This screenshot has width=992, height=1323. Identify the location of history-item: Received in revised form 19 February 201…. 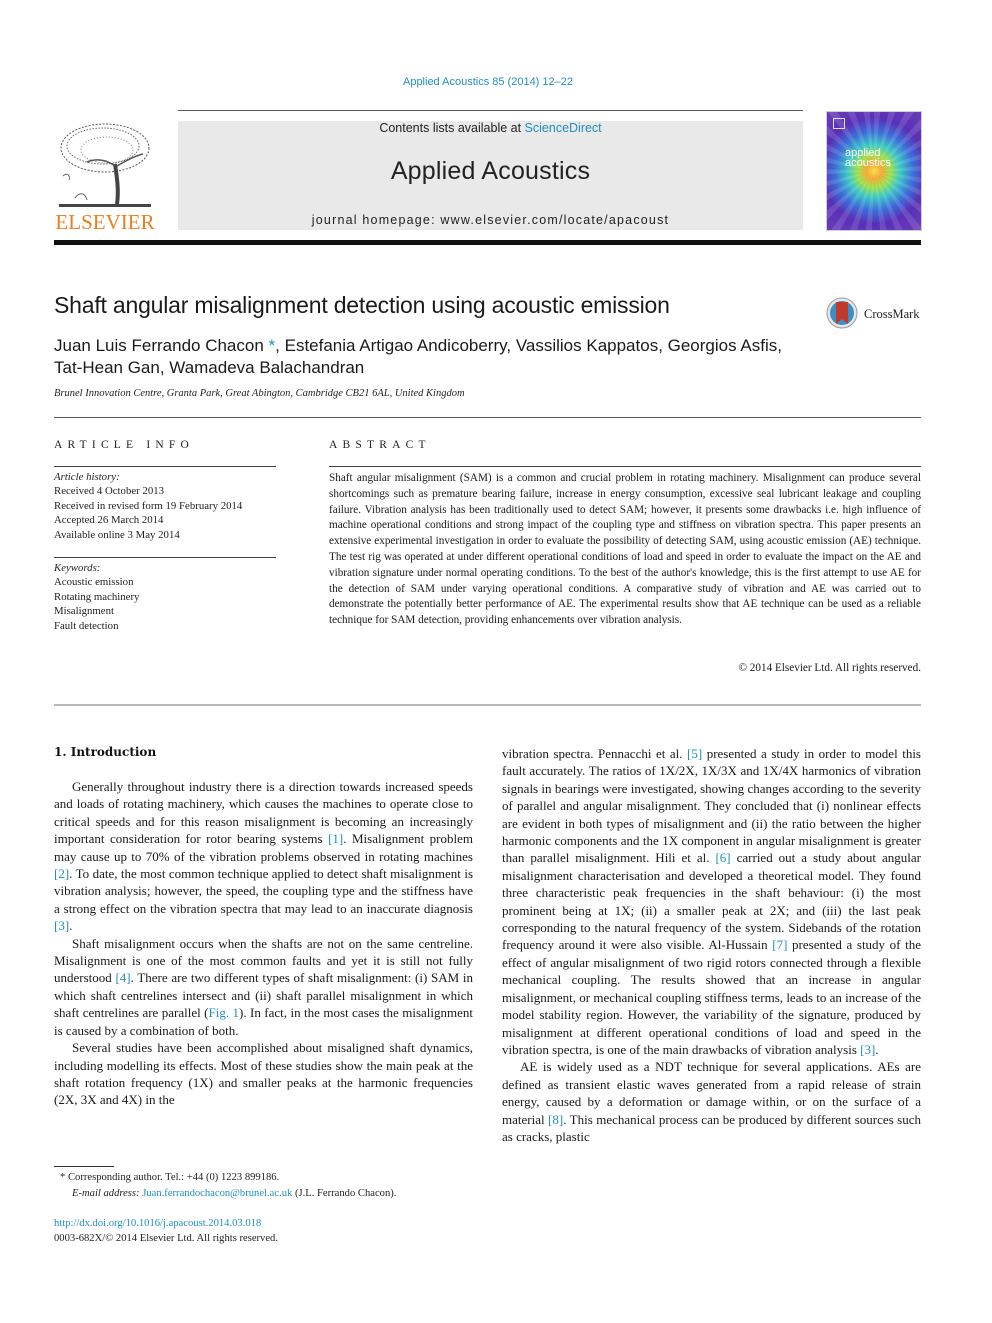
(148, 505).